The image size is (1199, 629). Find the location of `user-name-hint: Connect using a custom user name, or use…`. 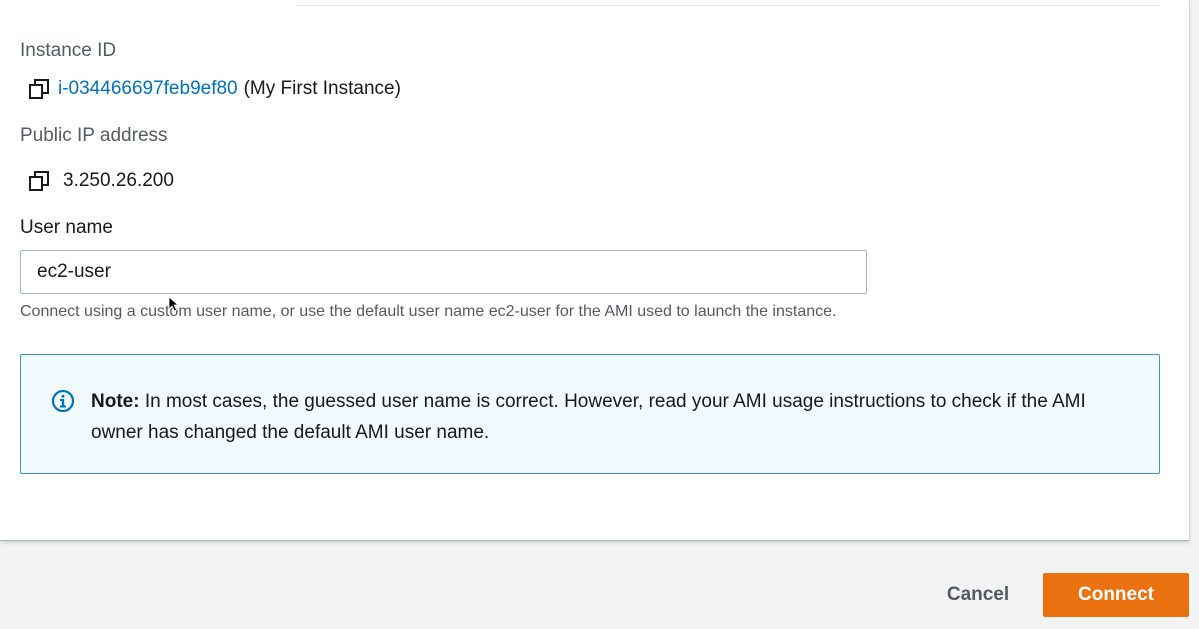

user-name-hint: Connect using a custom user name, or use… is located at coordinates (428, 311).